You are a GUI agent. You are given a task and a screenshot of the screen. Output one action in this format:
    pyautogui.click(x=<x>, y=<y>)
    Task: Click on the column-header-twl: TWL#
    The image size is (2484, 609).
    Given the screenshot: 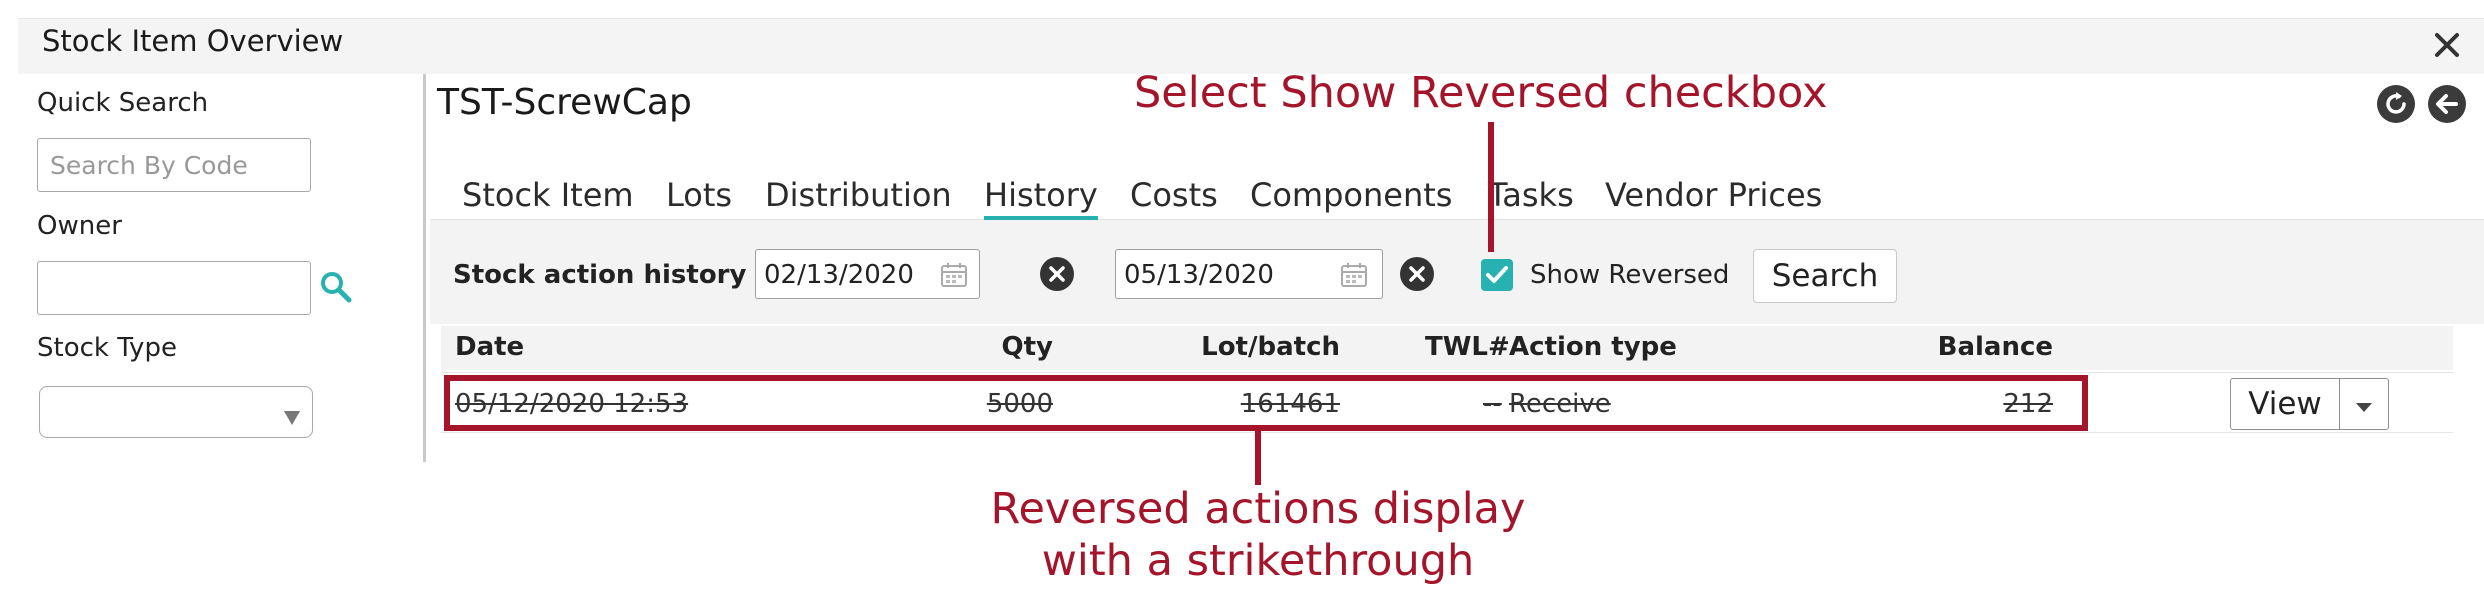 What is the action you would take?
    pyautogui.click(x=1467, y=347)
    